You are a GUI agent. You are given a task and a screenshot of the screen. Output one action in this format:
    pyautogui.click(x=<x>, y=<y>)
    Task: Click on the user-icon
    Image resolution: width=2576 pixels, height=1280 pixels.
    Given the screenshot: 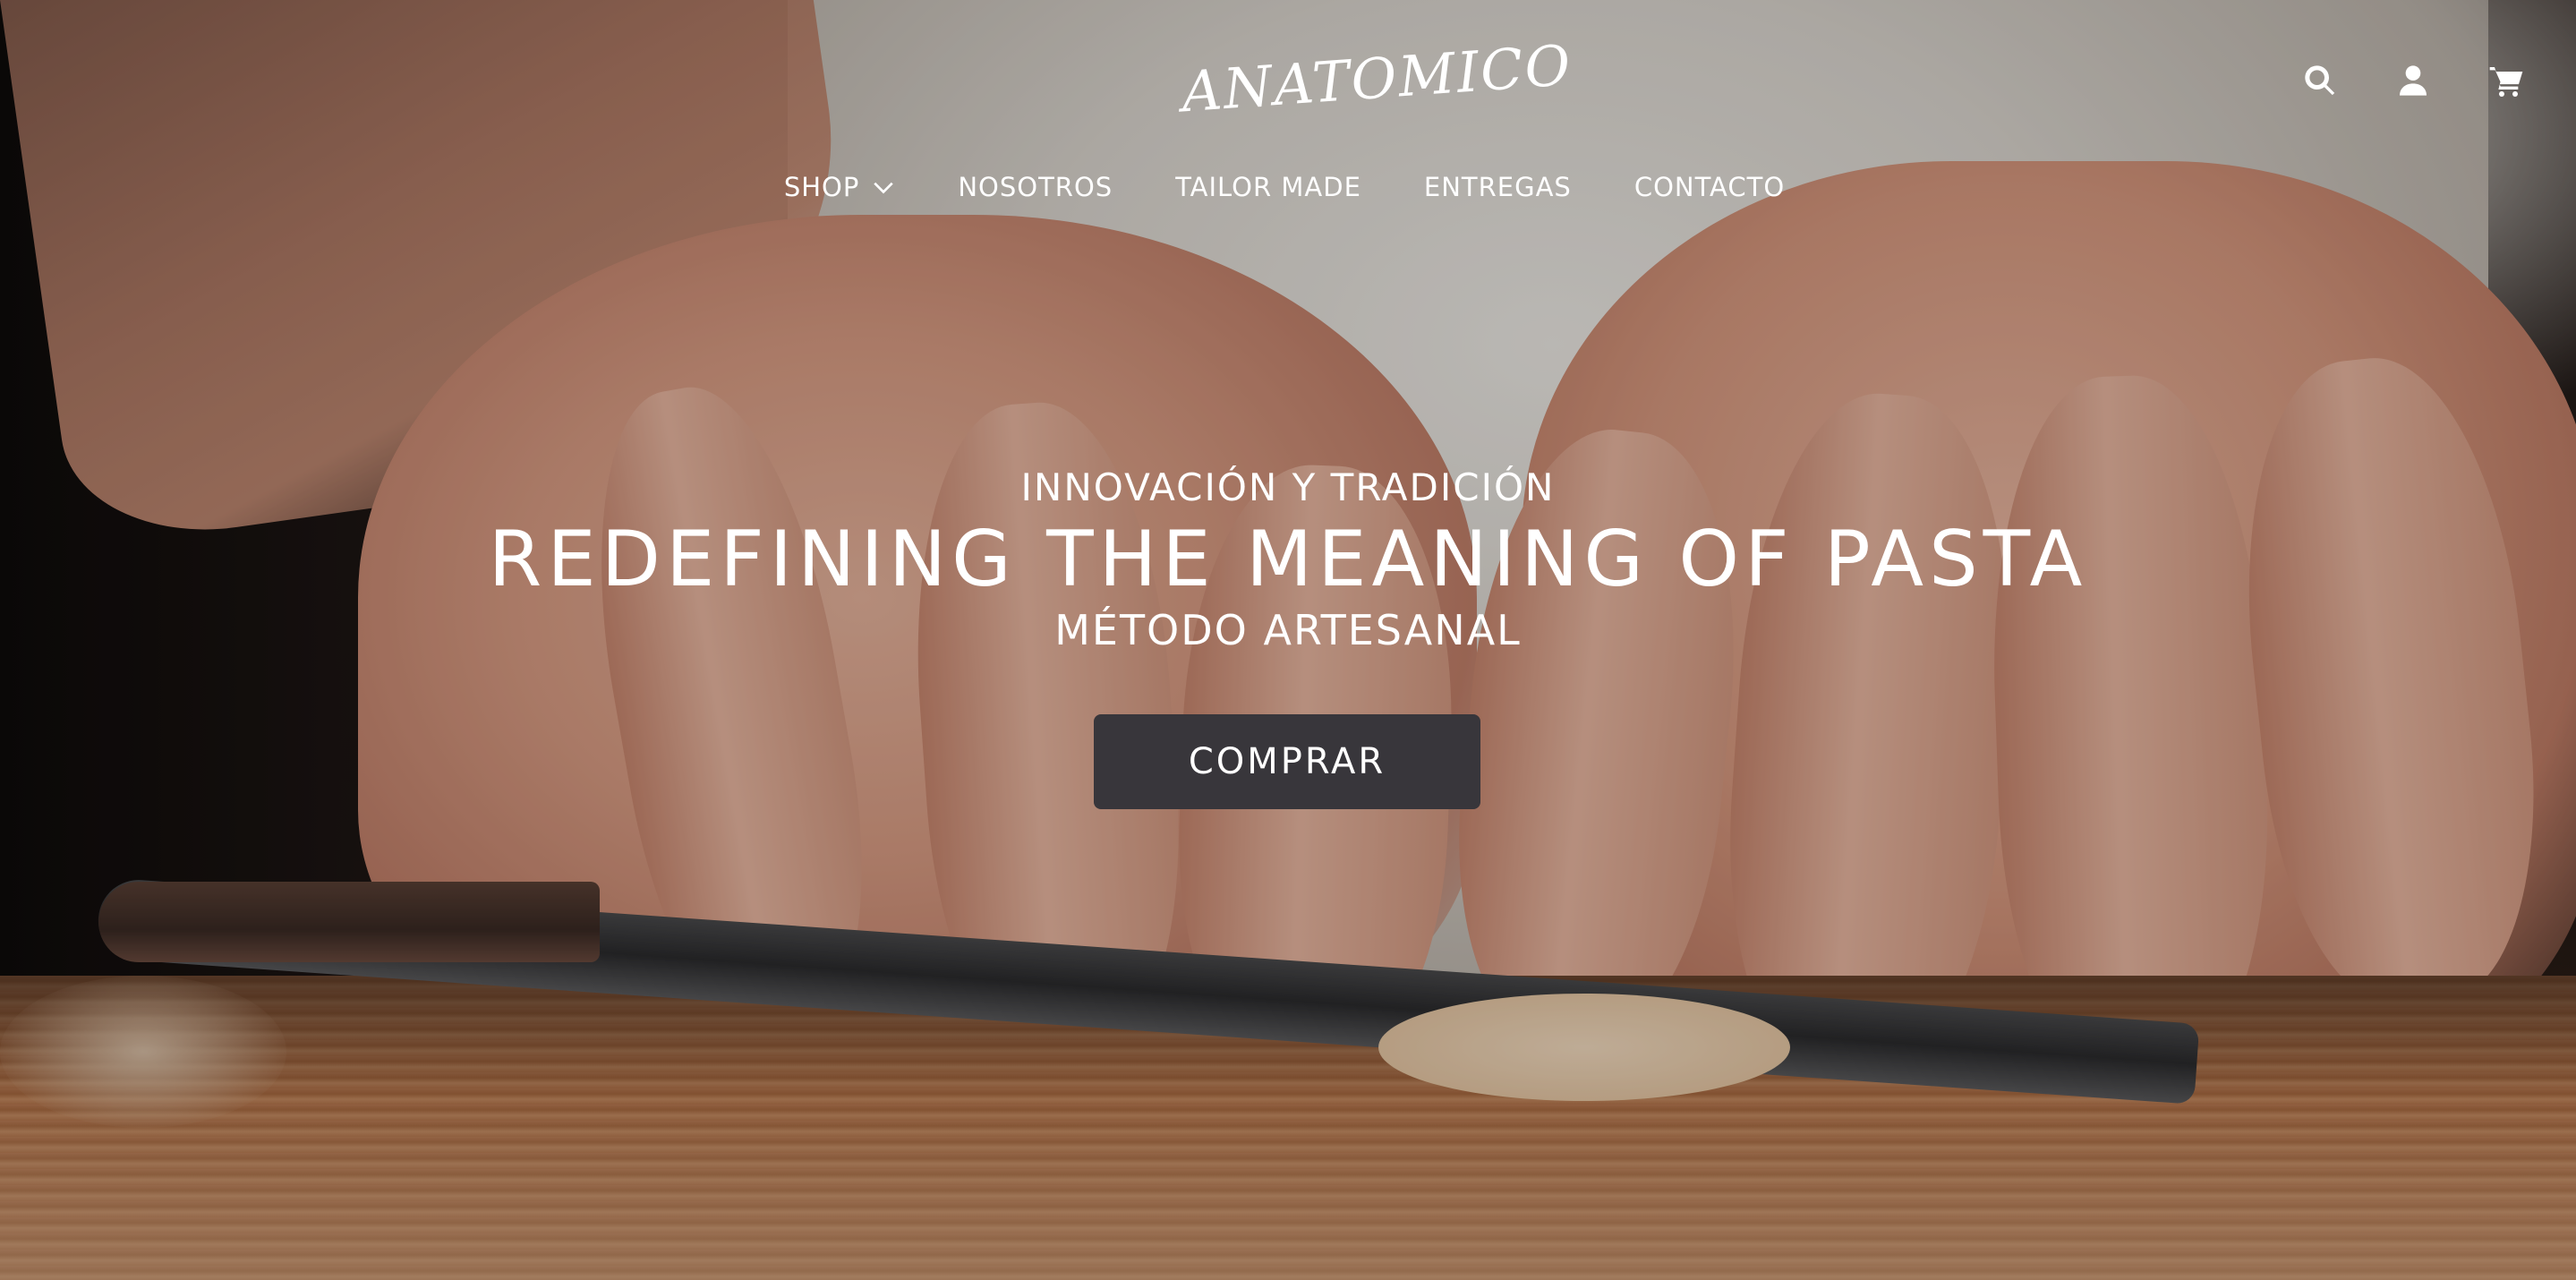 What is the action you would take?
    pyautogui.click(x=2413, y=80)
    